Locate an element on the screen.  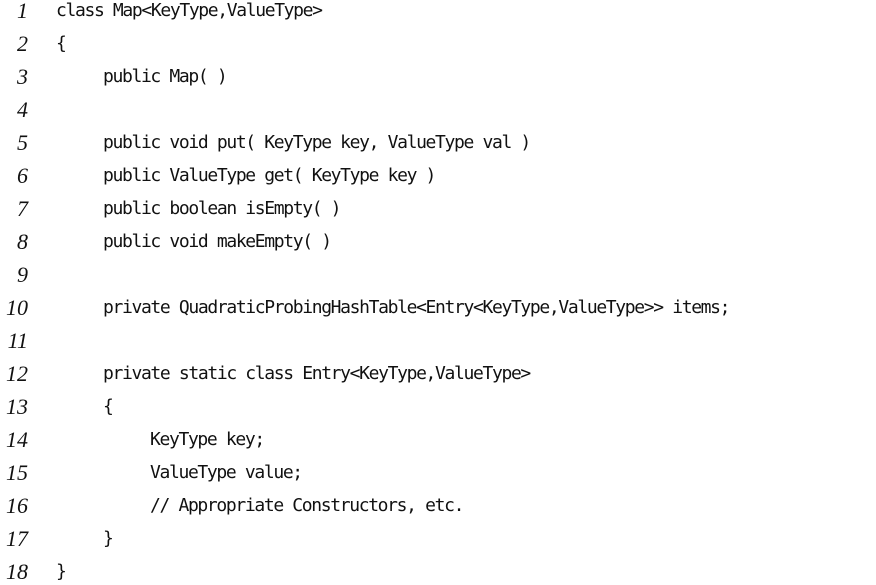
code-line-18: 18 } is located at coordinates (438, 573).